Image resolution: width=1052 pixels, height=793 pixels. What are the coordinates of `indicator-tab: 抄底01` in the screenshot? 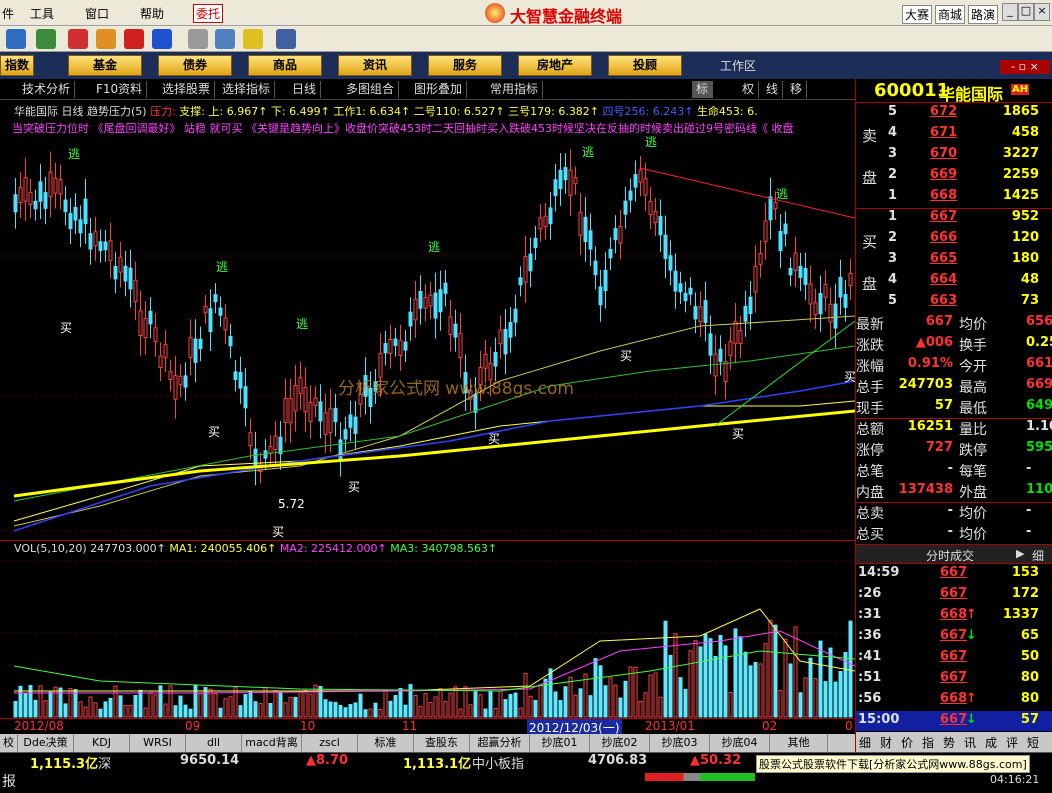 It's located at (560, 743).